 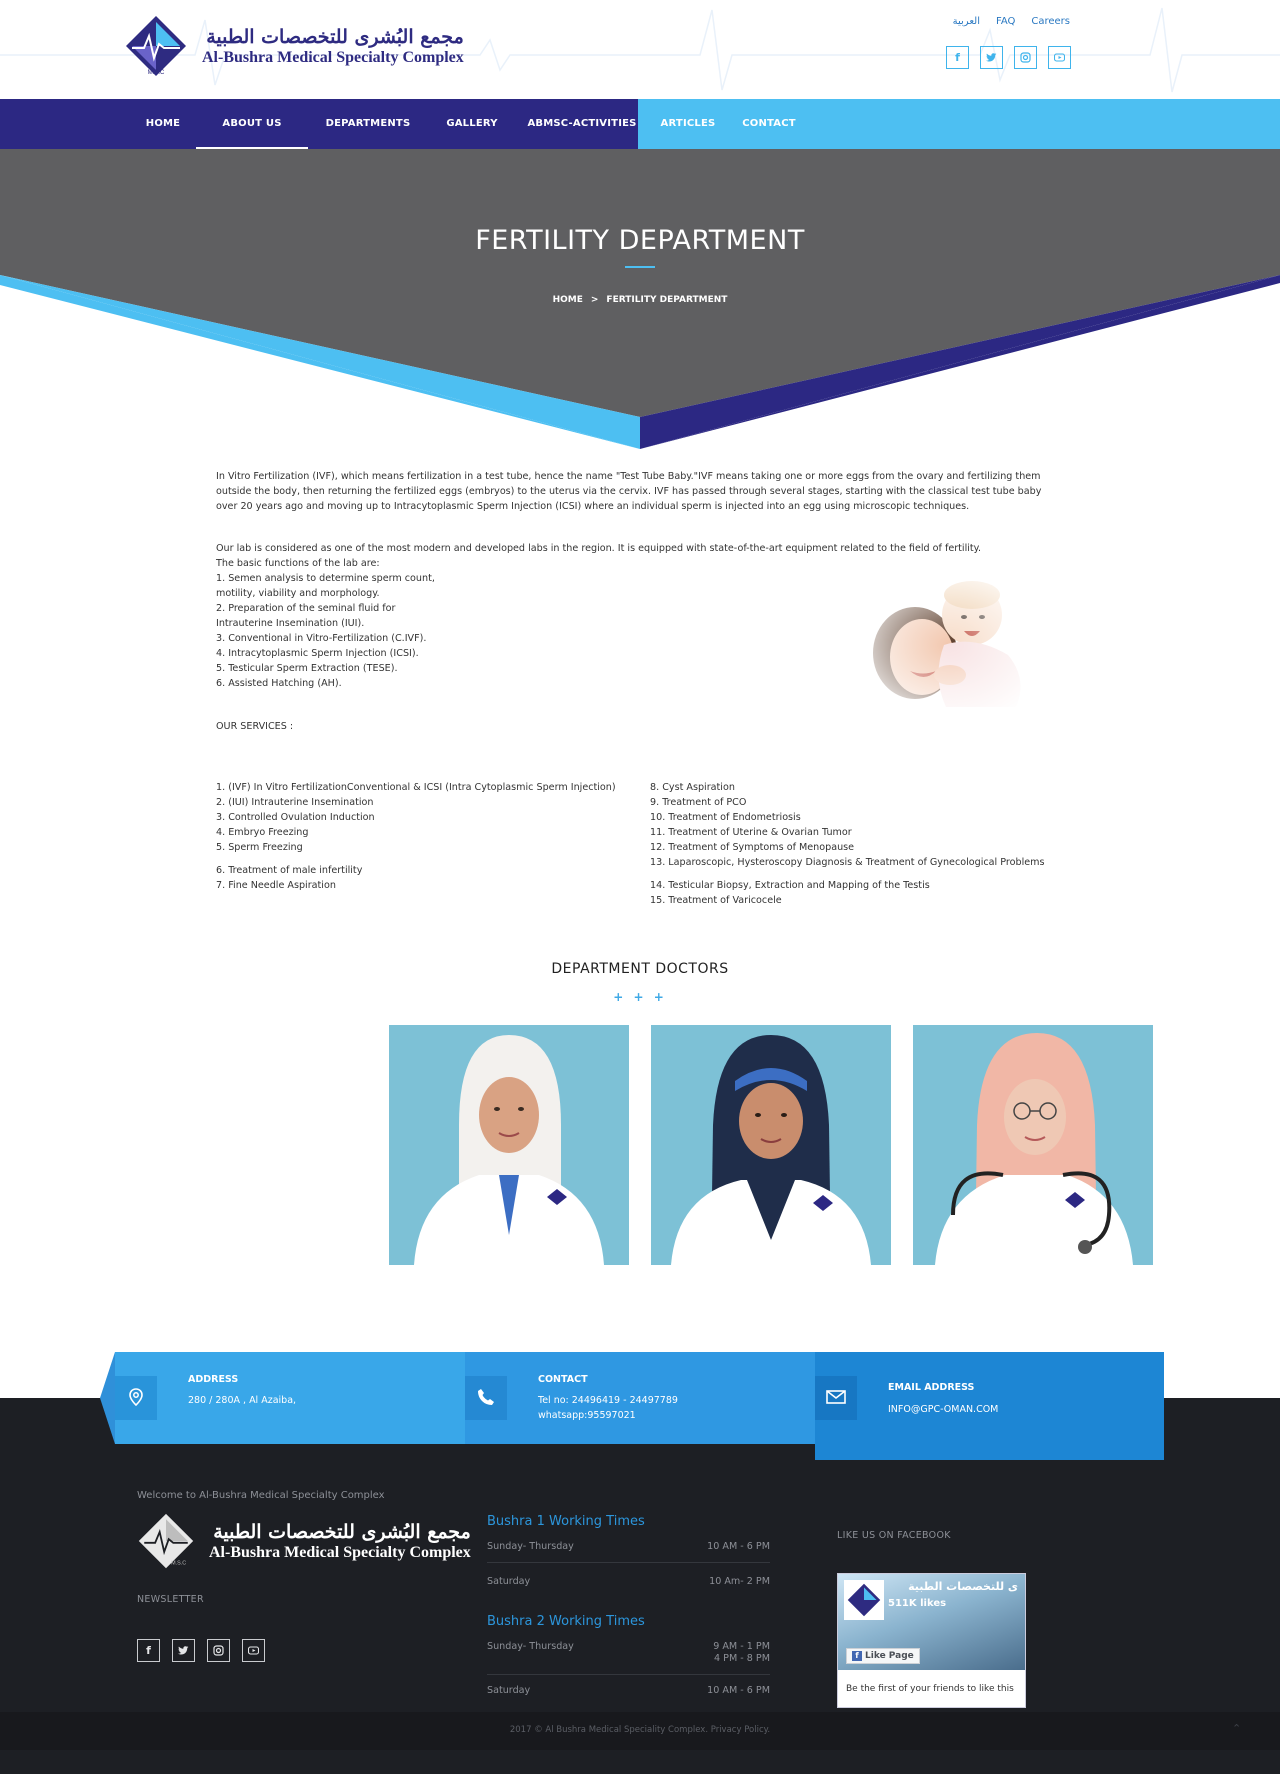 I want to click on nav-item-home: HOME, so click(x=163, y=124).